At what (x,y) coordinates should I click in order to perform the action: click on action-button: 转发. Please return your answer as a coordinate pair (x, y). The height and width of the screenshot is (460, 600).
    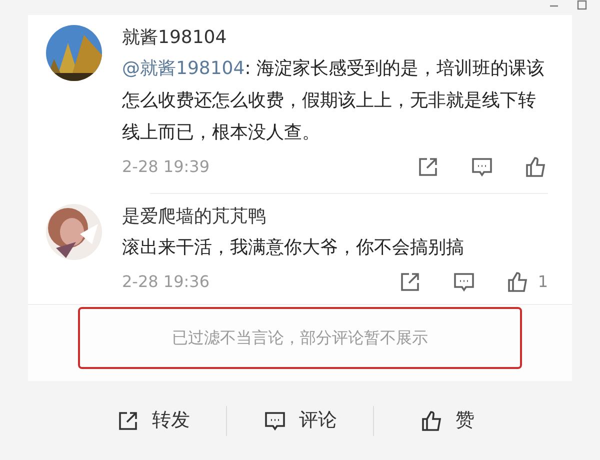
    Looking at the image, I should click on (153, 420).